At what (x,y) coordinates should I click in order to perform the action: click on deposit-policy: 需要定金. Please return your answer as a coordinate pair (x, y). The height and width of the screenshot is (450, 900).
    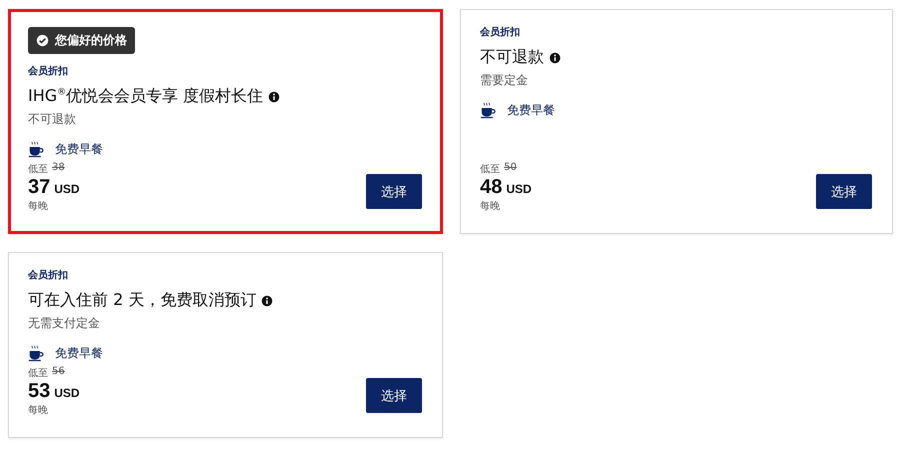
    Looking at the image, I should click on (504, 80).